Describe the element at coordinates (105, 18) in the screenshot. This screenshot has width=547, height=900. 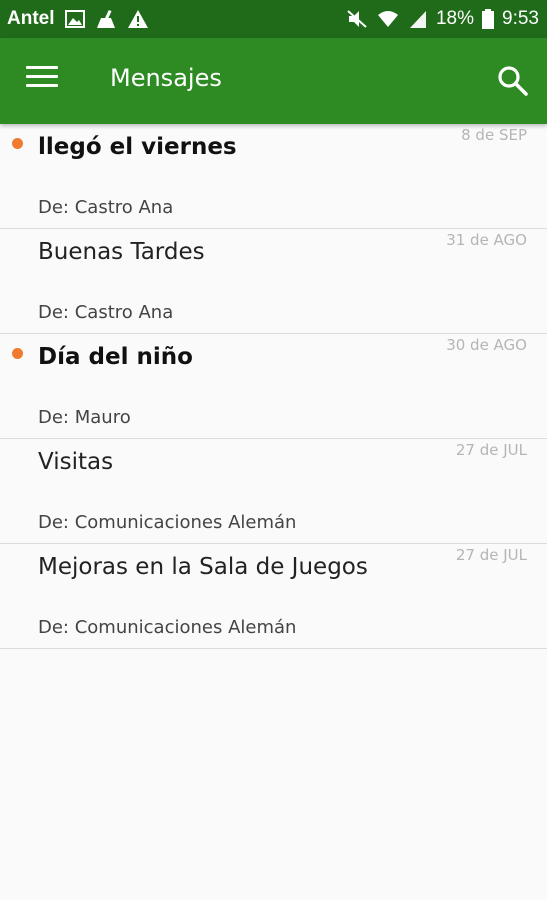
I see `cleaner-icon` at that location.